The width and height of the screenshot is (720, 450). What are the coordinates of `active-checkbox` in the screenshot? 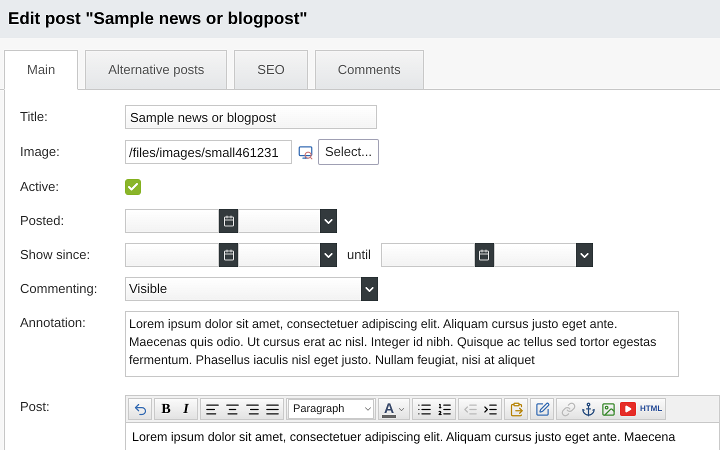 It's located at (133, 187).